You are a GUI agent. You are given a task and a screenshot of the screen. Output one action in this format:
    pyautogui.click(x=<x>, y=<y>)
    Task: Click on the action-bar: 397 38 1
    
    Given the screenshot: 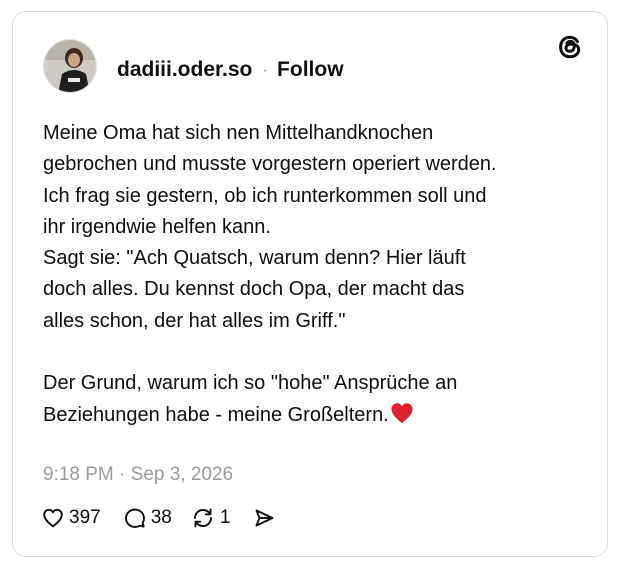 What is the action you would take?
    pyautogui.click(x=158, y=518)
    